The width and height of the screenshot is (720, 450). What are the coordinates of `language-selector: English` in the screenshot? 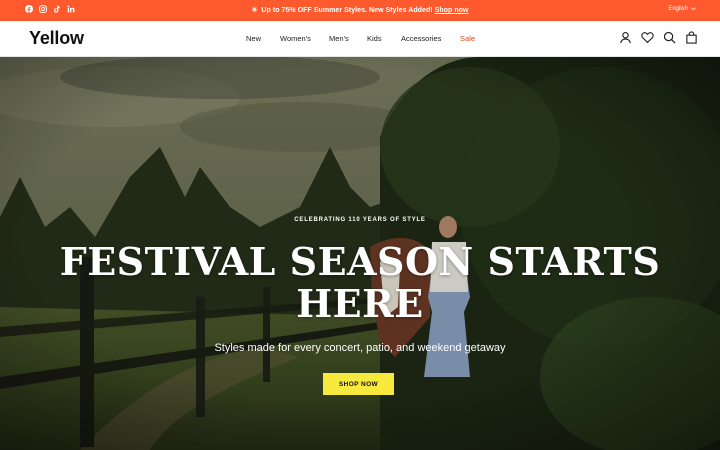 It's located at (682, 9).